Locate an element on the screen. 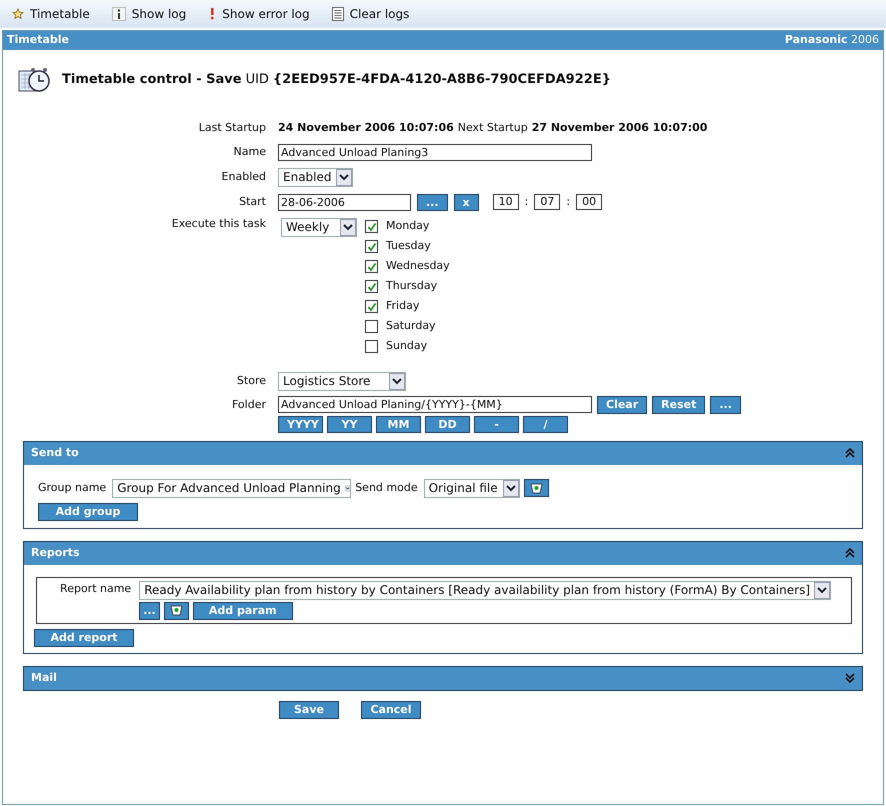 The image size is (886, 806). section-header: Reports is located at coordinates (443, 553).